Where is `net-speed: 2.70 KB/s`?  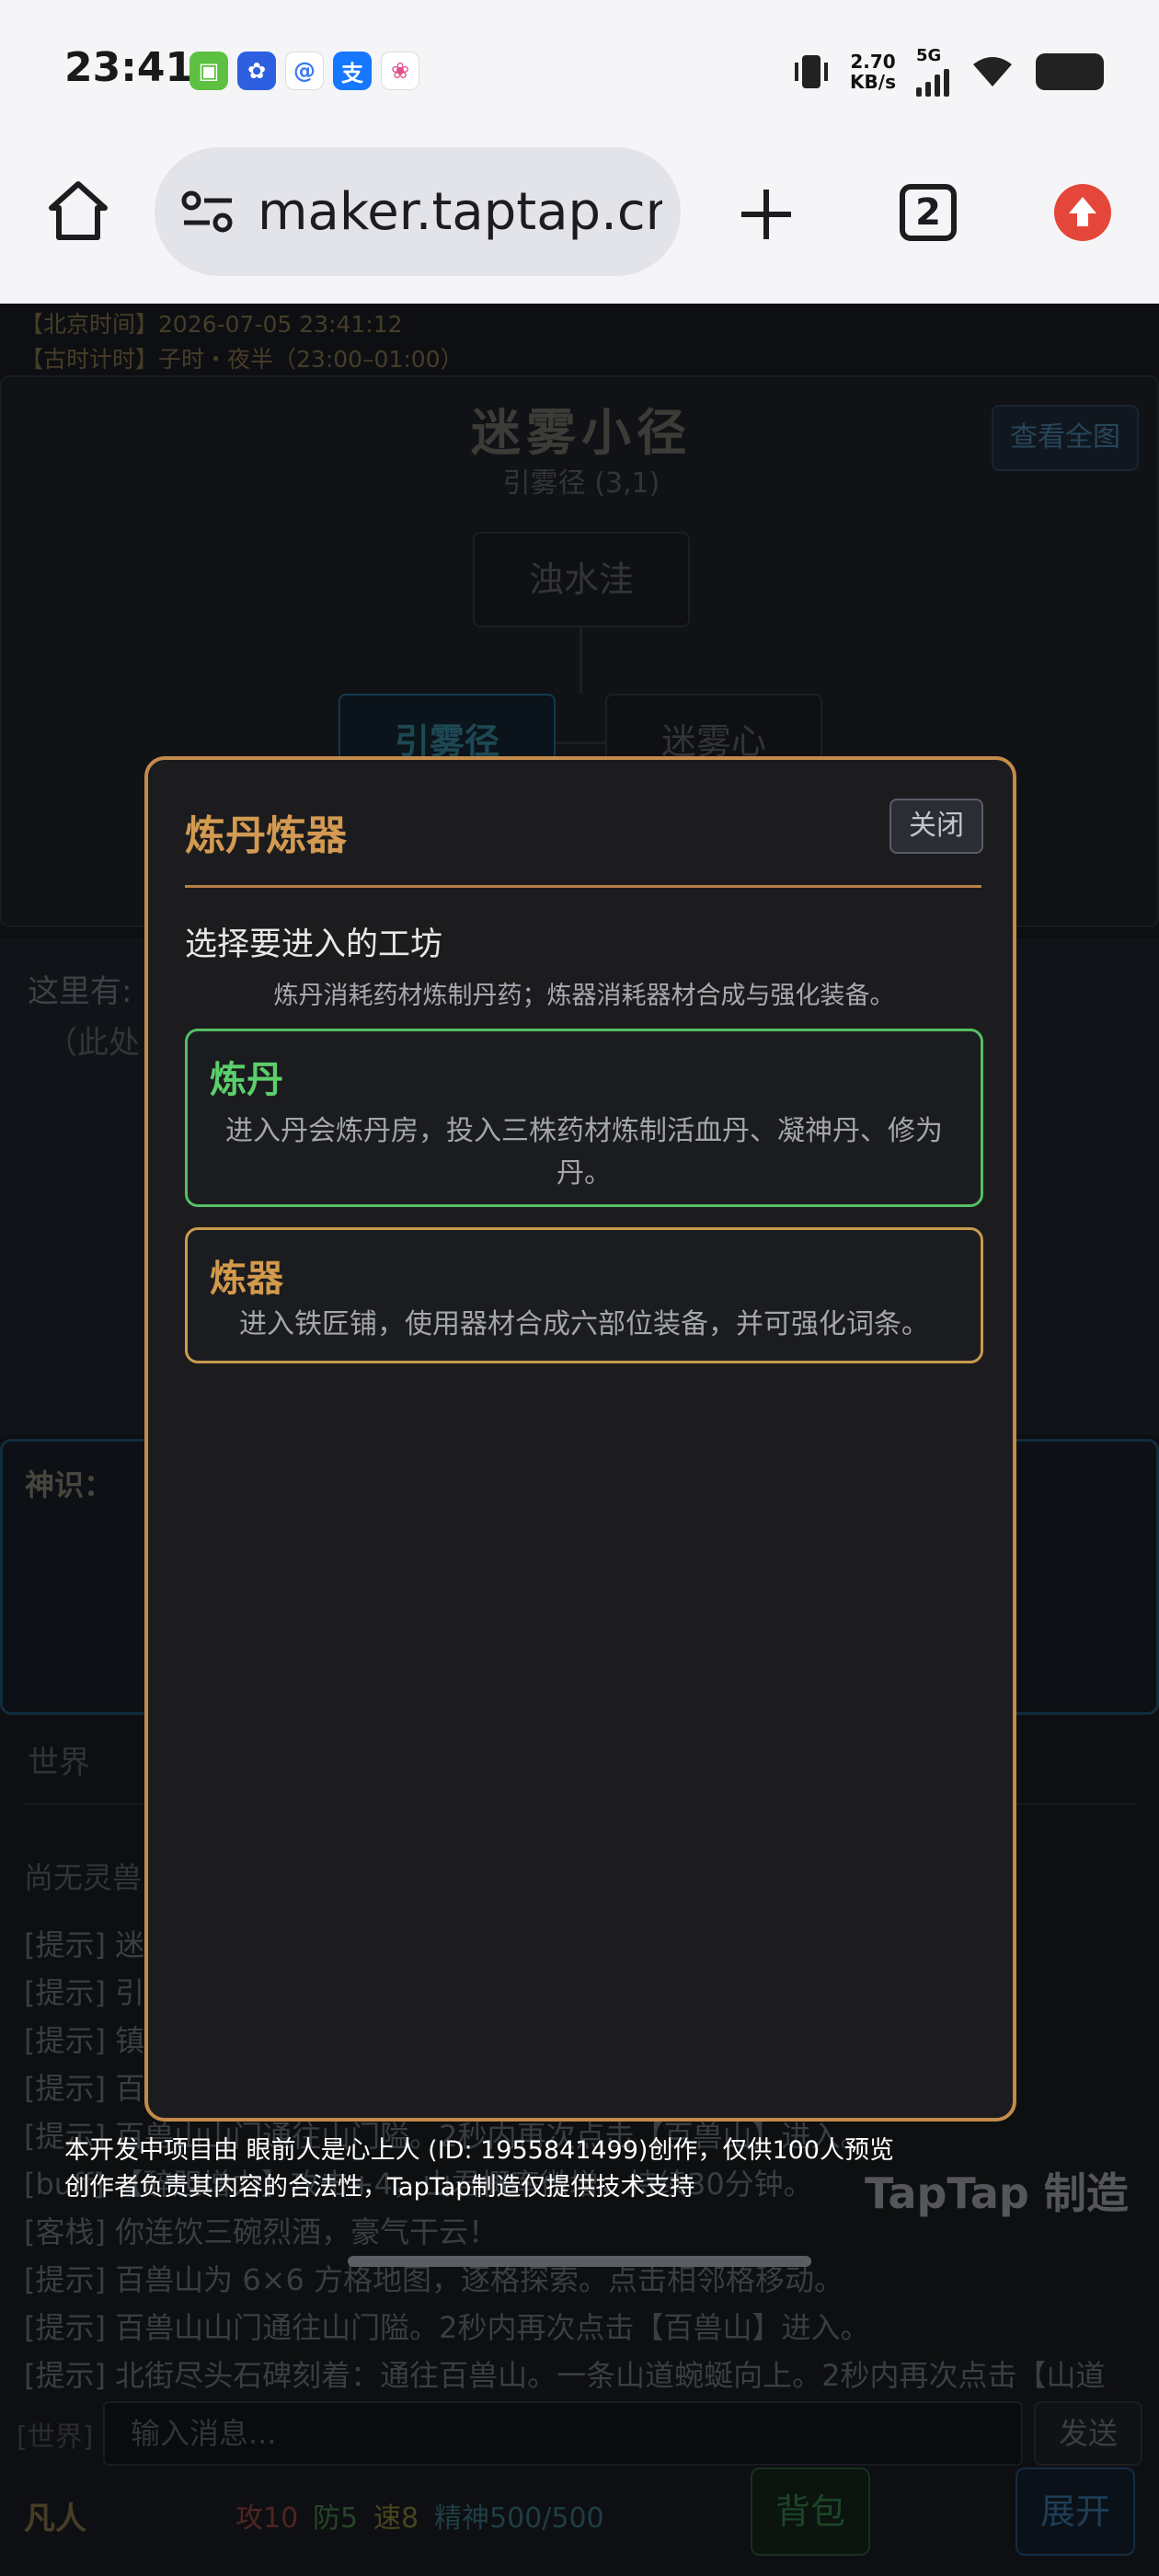
net-speed: 2.70 KB/s is located at coordinates (873, 71).